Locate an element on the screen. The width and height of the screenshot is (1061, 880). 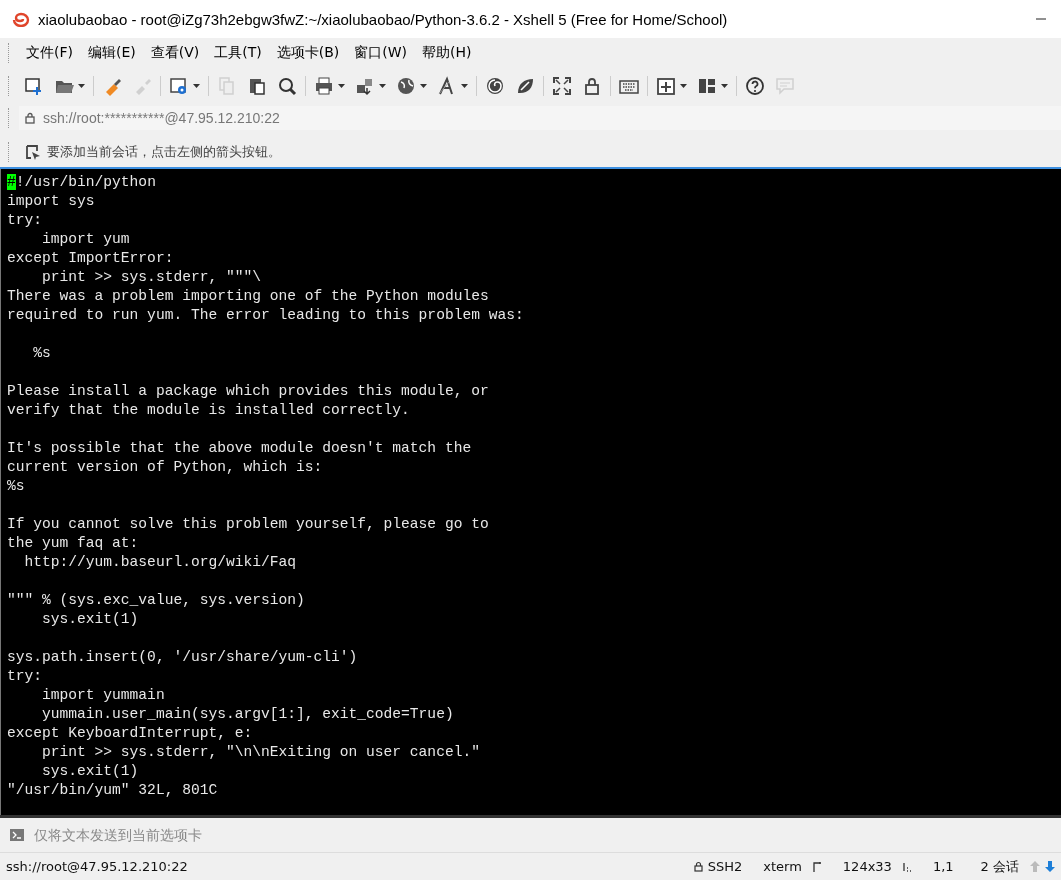
transfer-icon is located at coordinates (365, 86).